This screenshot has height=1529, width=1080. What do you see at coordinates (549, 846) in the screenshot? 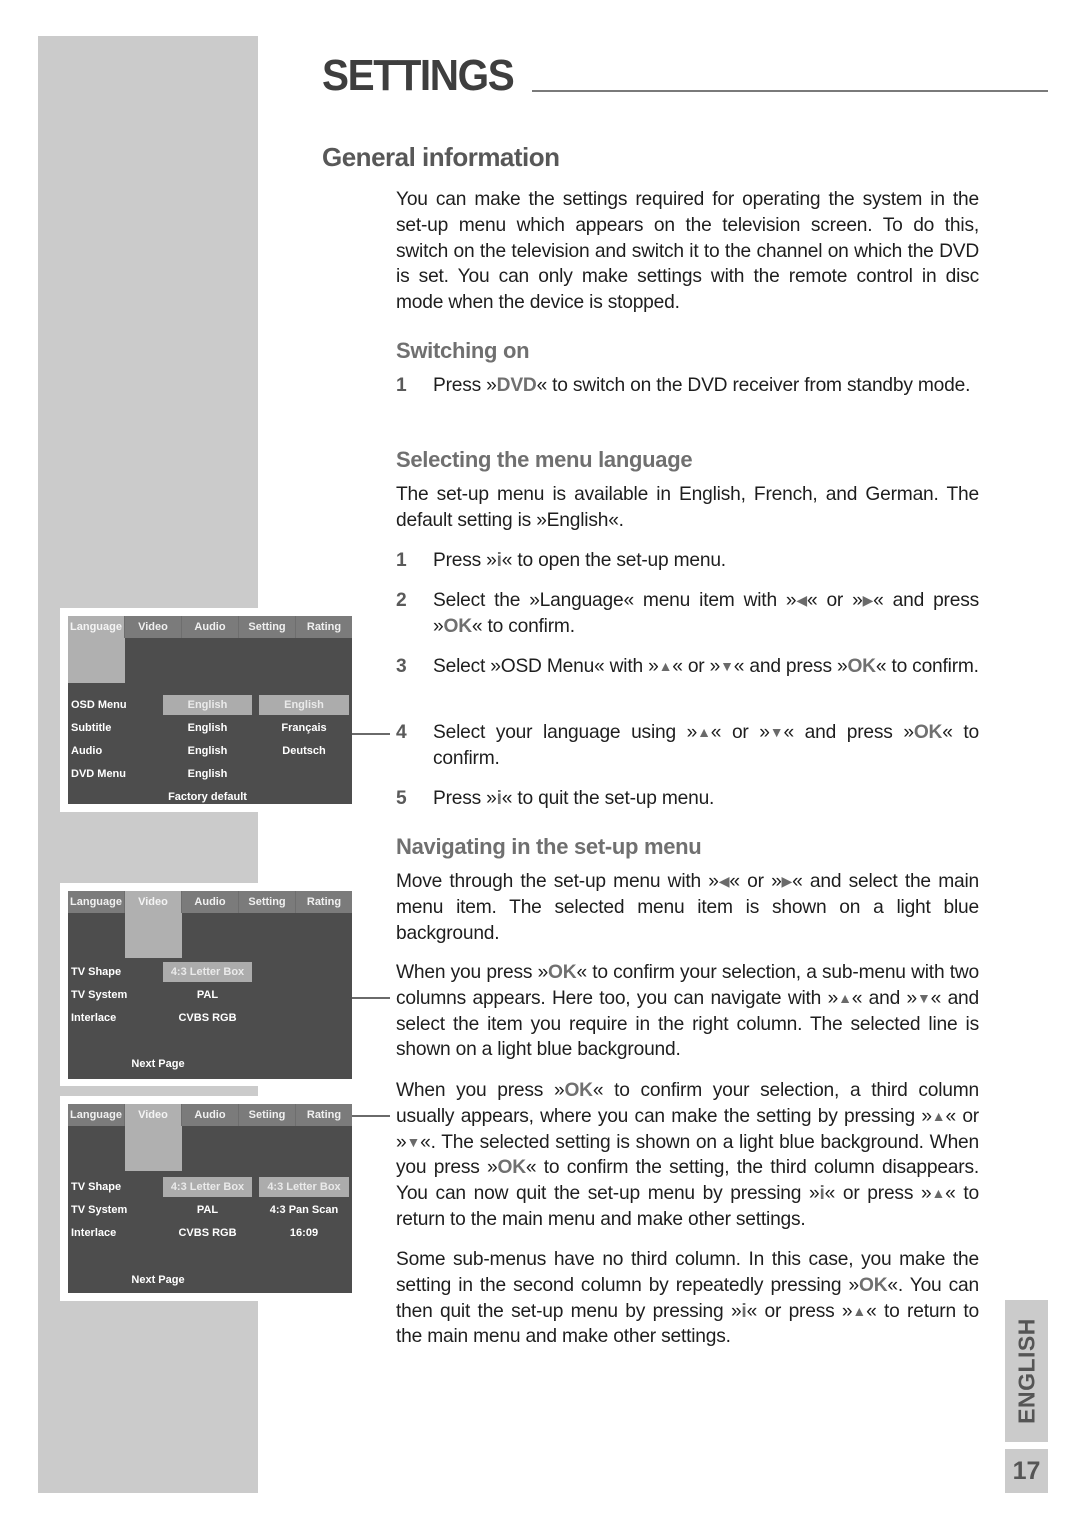
I see `navigating-heading: Navigating in the set-up menu` at bounding box center [549, 846].